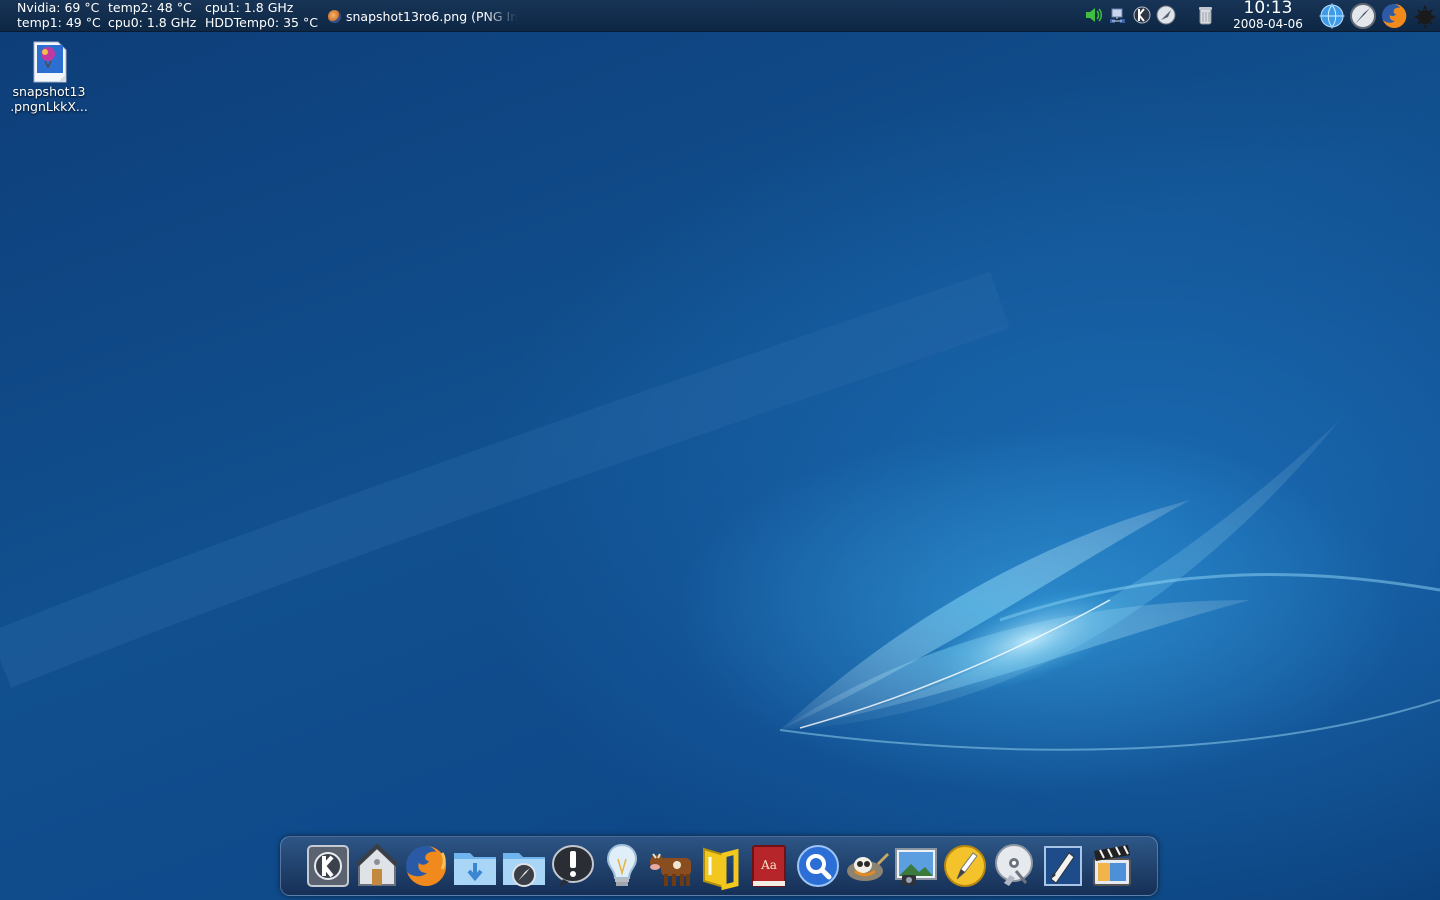 The image size is (1440, 900). I want to click on disc-icon, so click(1014, 866).